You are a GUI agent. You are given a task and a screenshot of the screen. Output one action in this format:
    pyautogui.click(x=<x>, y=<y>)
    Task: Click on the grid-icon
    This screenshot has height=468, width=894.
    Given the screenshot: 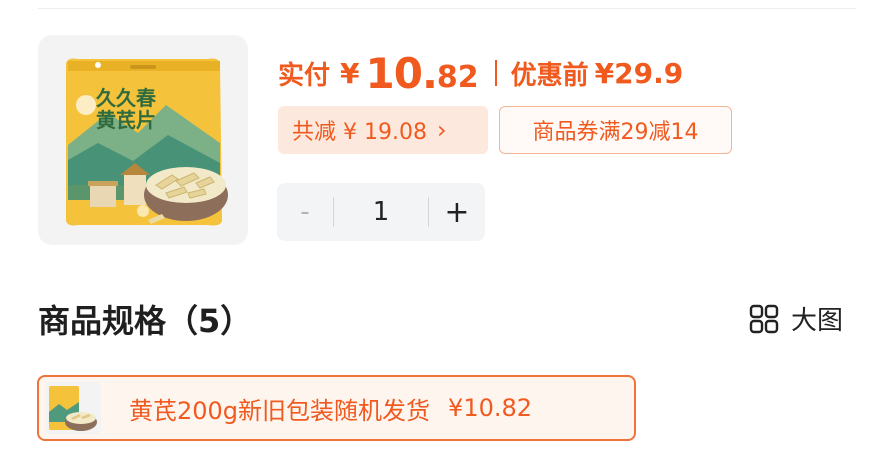 What is the action you would take?
    pyautogui.click(x=764, y=318)
    